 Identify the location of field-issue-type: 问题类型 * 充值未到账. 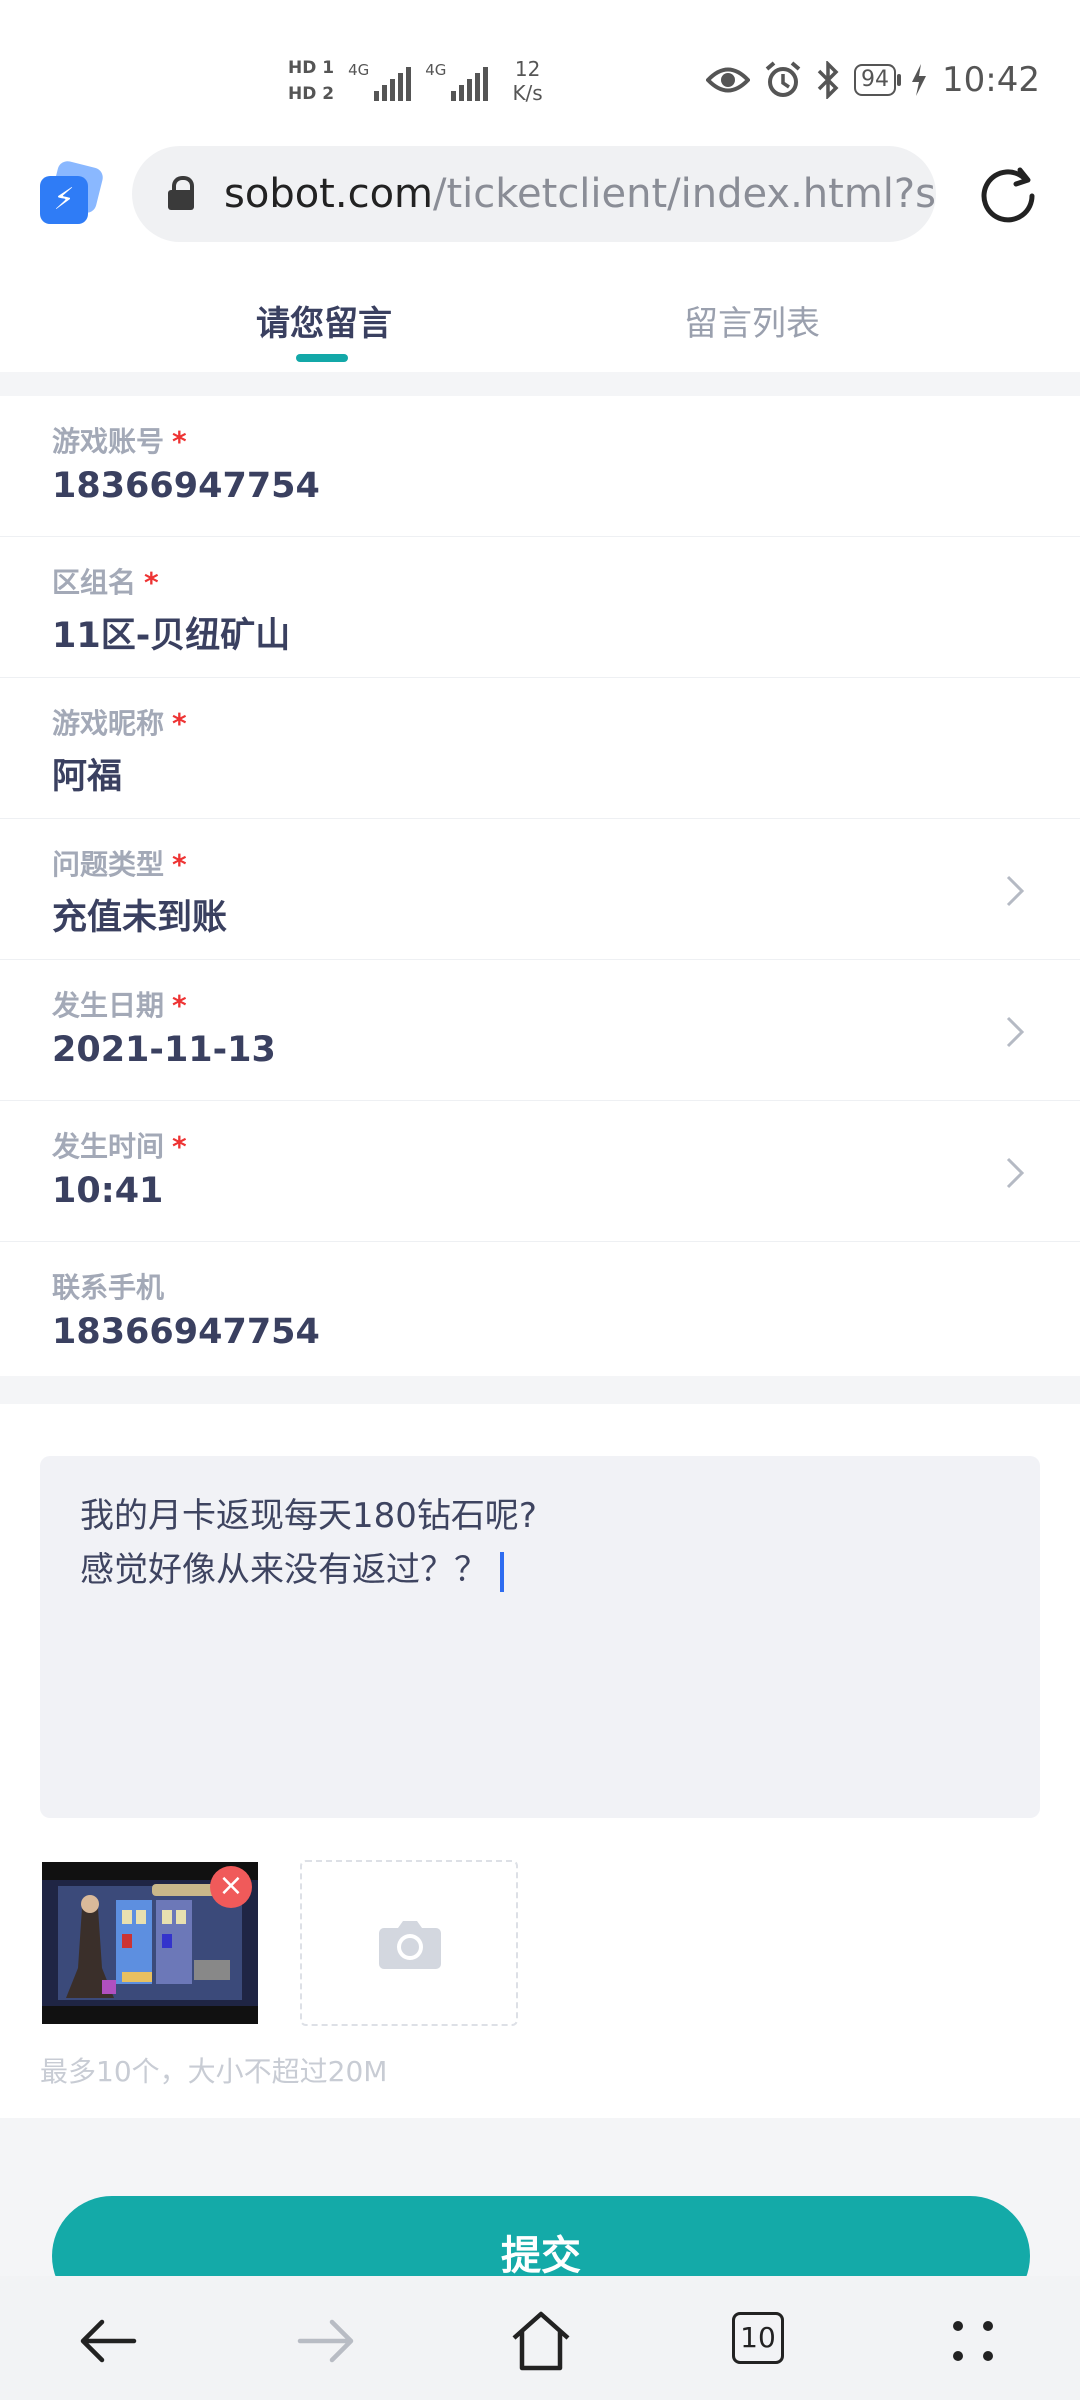
(540, 889).